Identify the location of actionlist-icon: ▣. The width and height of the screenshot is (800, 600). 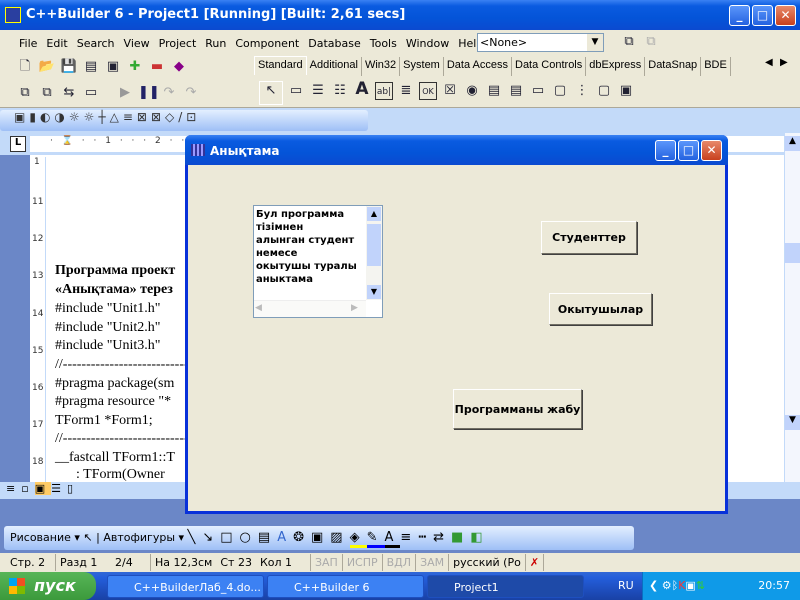
(626, 91).